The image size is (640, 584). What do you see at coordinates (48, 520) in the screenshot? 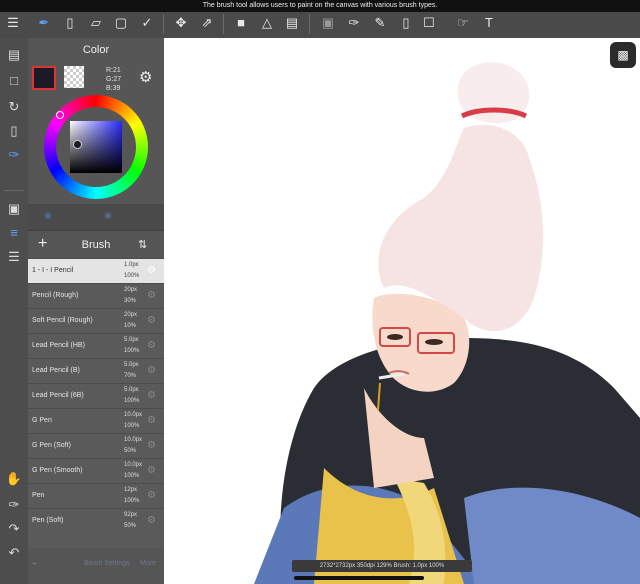
I see `brush-name: Pen (Soft)` at bounding box center [48, 520].